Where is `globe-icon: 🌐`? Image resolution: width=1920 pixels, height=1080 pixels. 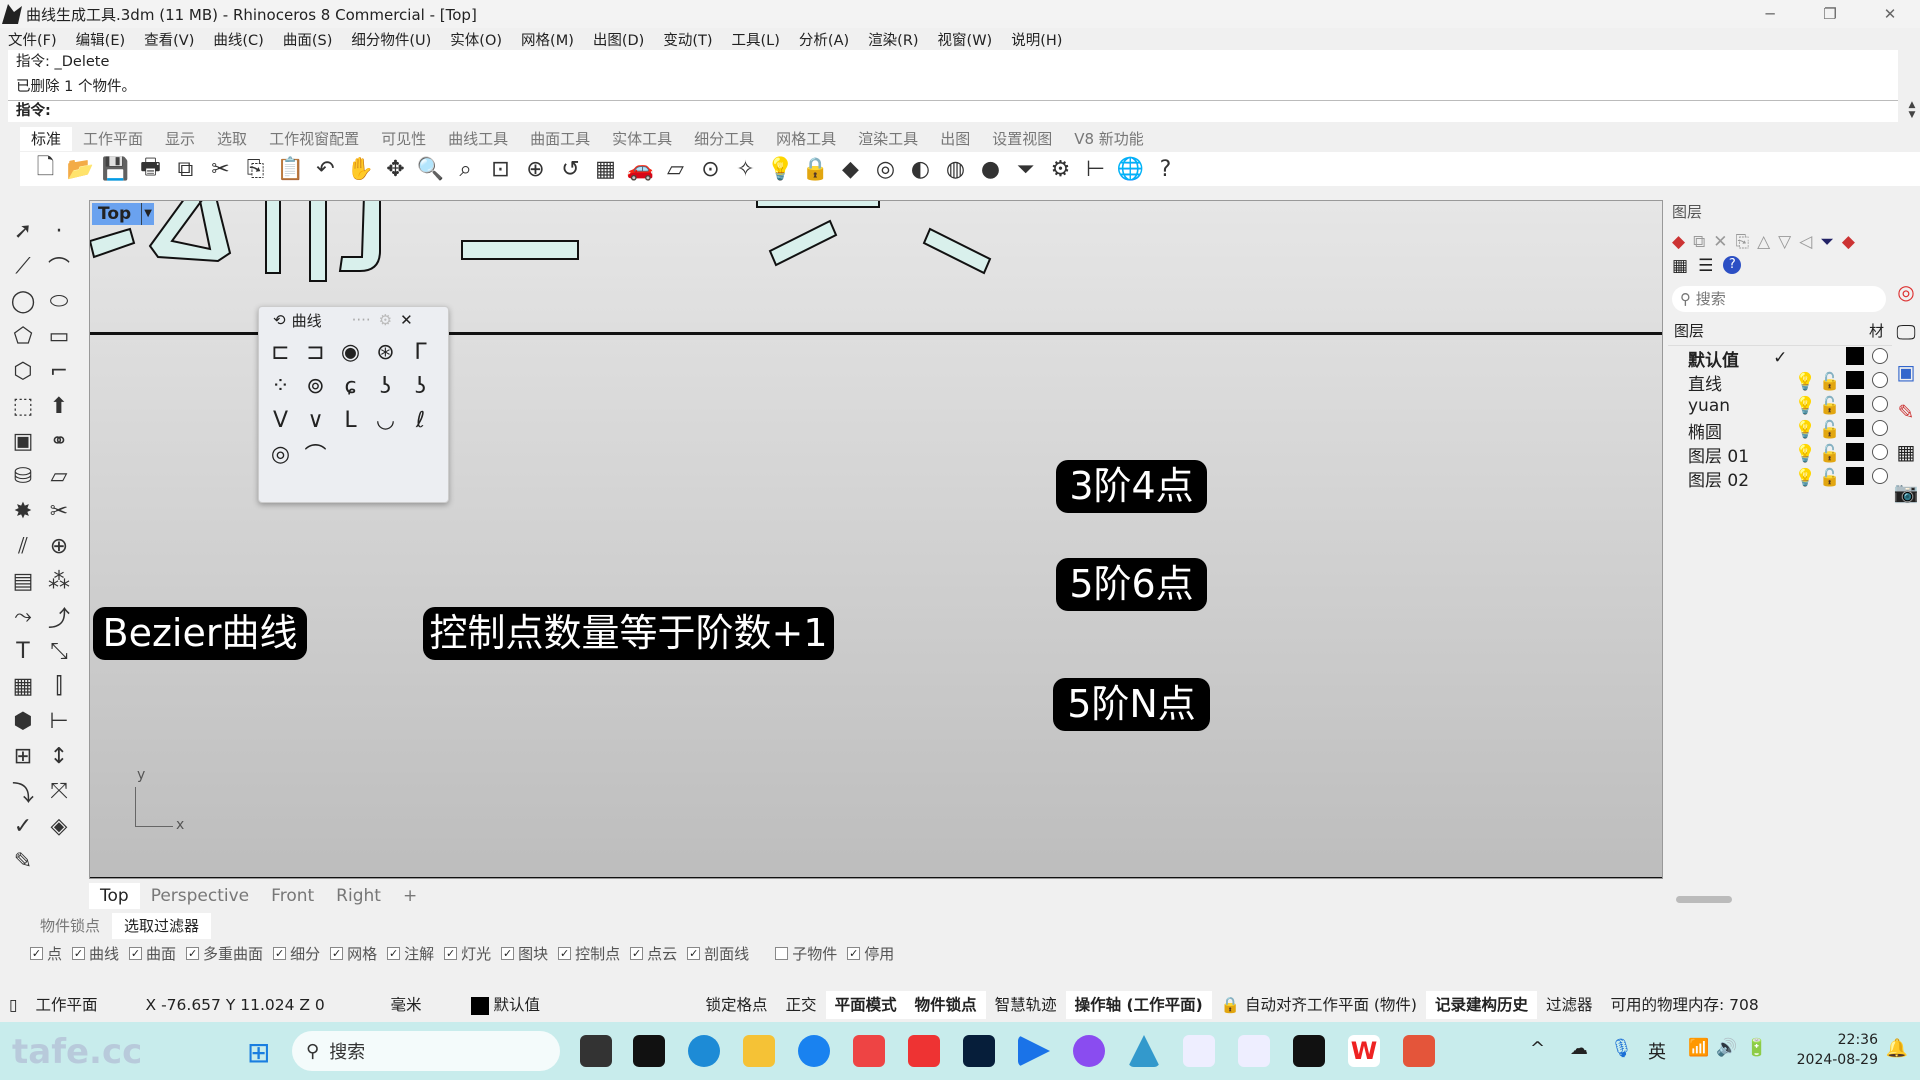 globe-icon: 🌐 is located at coordinates (1130, 169).